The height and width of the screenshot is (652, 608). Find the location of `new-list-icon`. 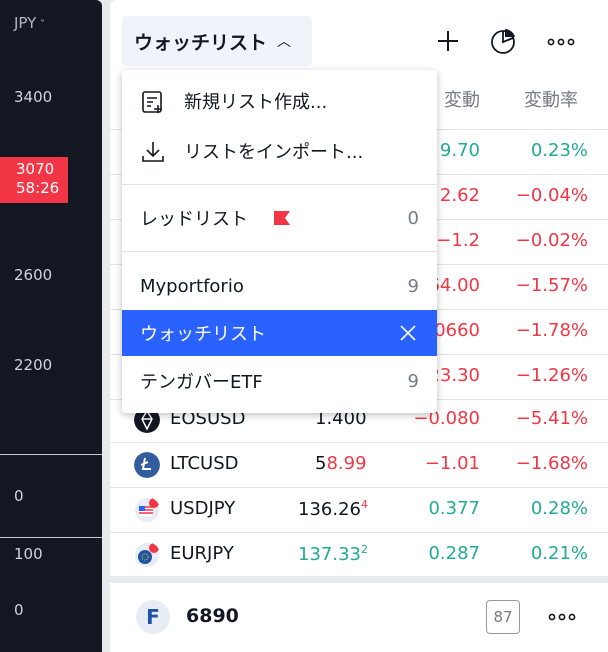

new-list-icon is located at coordinates (152, 102).